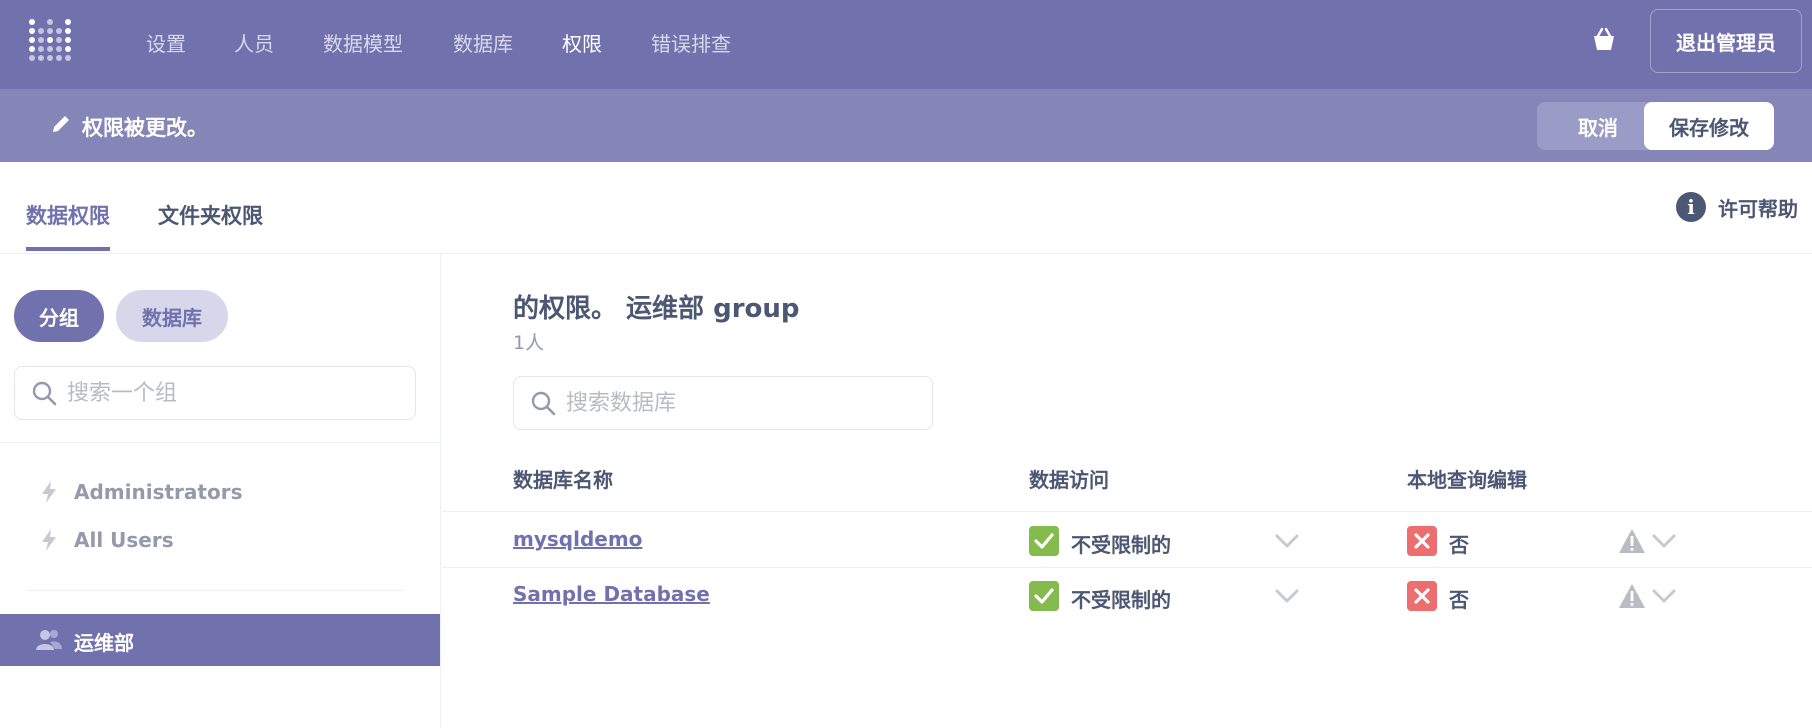 The image size is (1812, 728). Describe the element at coordinates (656, 309) in the screenshot. I see `page-title: 的权限。 运维部 group` at that location.